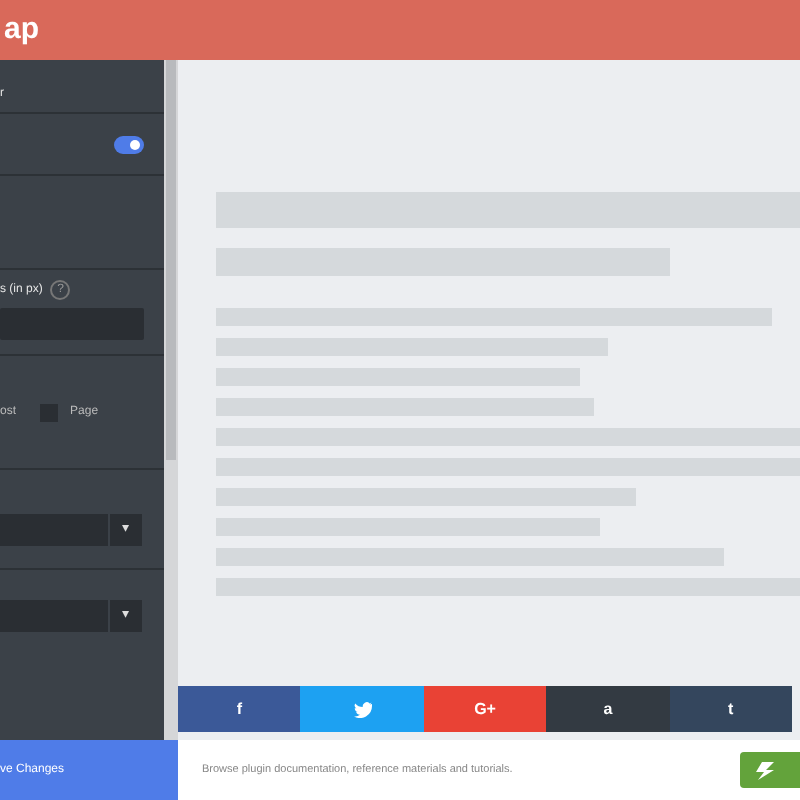 Image resolution: width=800 pixels, height=800 pixels. What do you see at coordinates (608, 709) in the screenshot?
I see `share-button: a` at bounding box center [608, 709].